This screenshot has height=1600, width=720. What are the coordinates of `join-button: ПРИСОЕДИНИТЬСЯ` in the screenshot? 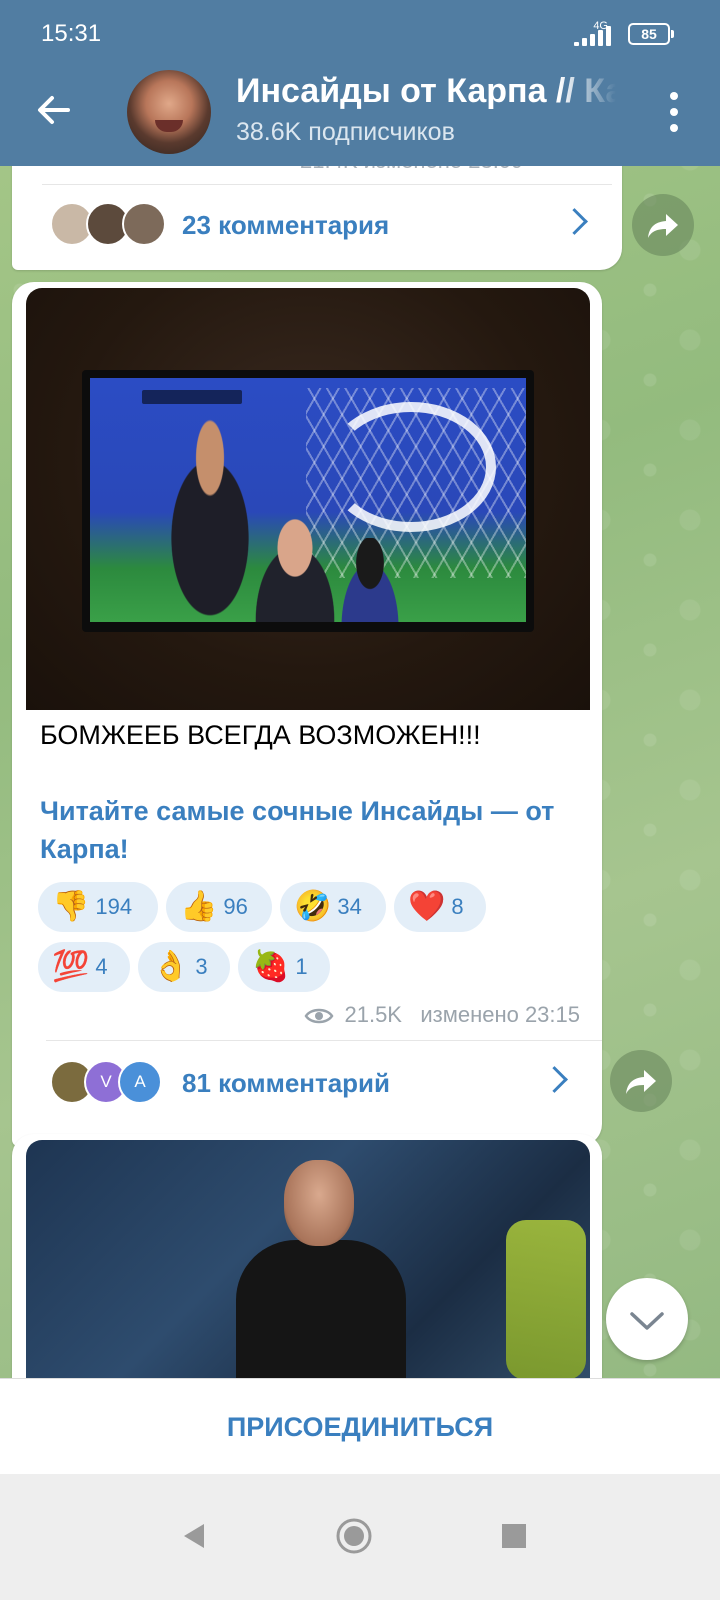 It's located at (360, 1427).